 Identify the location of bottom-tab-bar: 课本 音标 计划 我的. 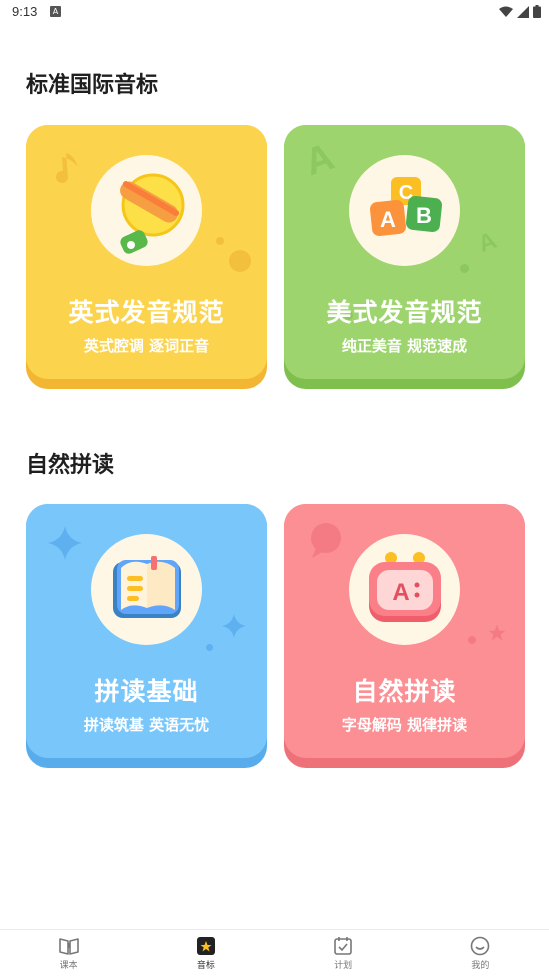
(274, 953).